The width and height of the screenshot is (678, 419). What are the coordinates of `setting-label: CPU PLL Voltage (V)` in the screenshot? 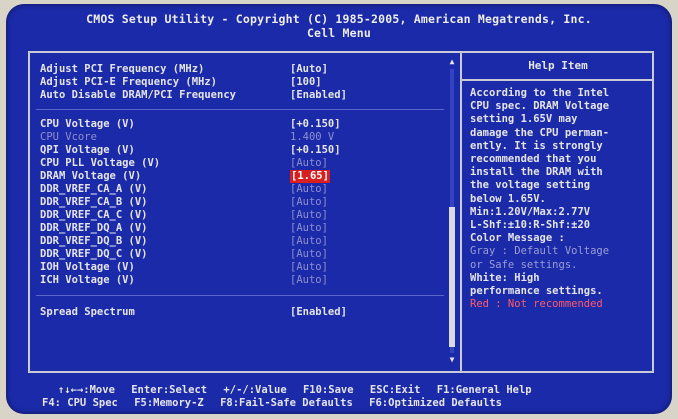 It's located at (100, 163).